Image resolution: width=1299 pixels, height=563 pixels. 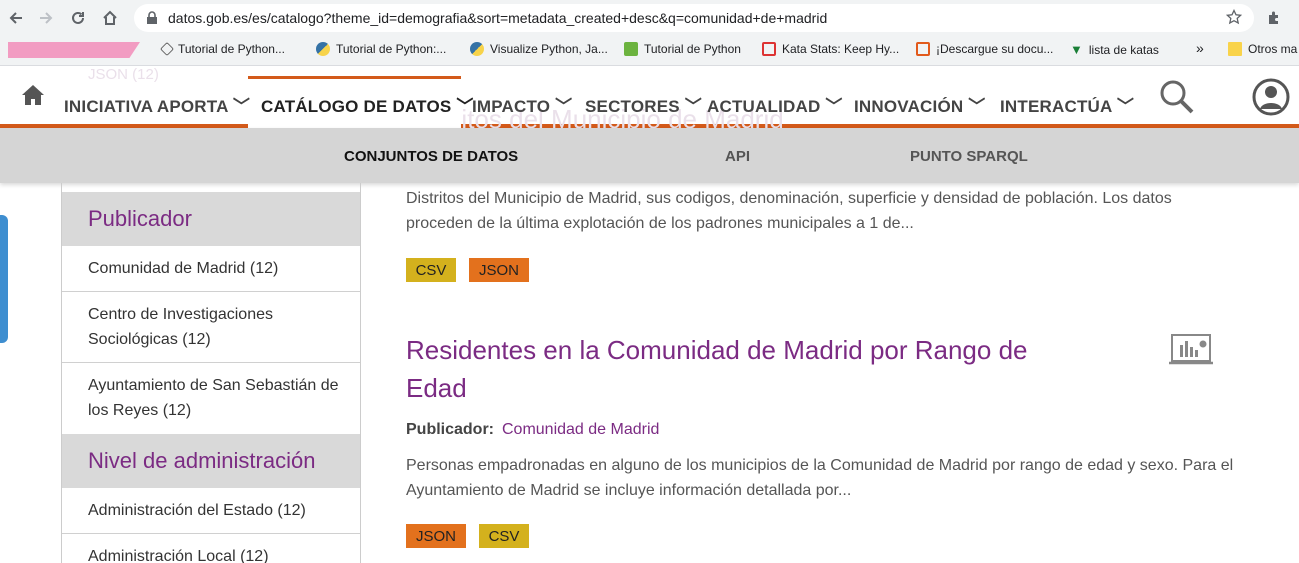 What do you see at coordinates (178, 555) in the screenshot?
I see `facet-item-label: Administración Local (12)` at bounding box center [178, 555].